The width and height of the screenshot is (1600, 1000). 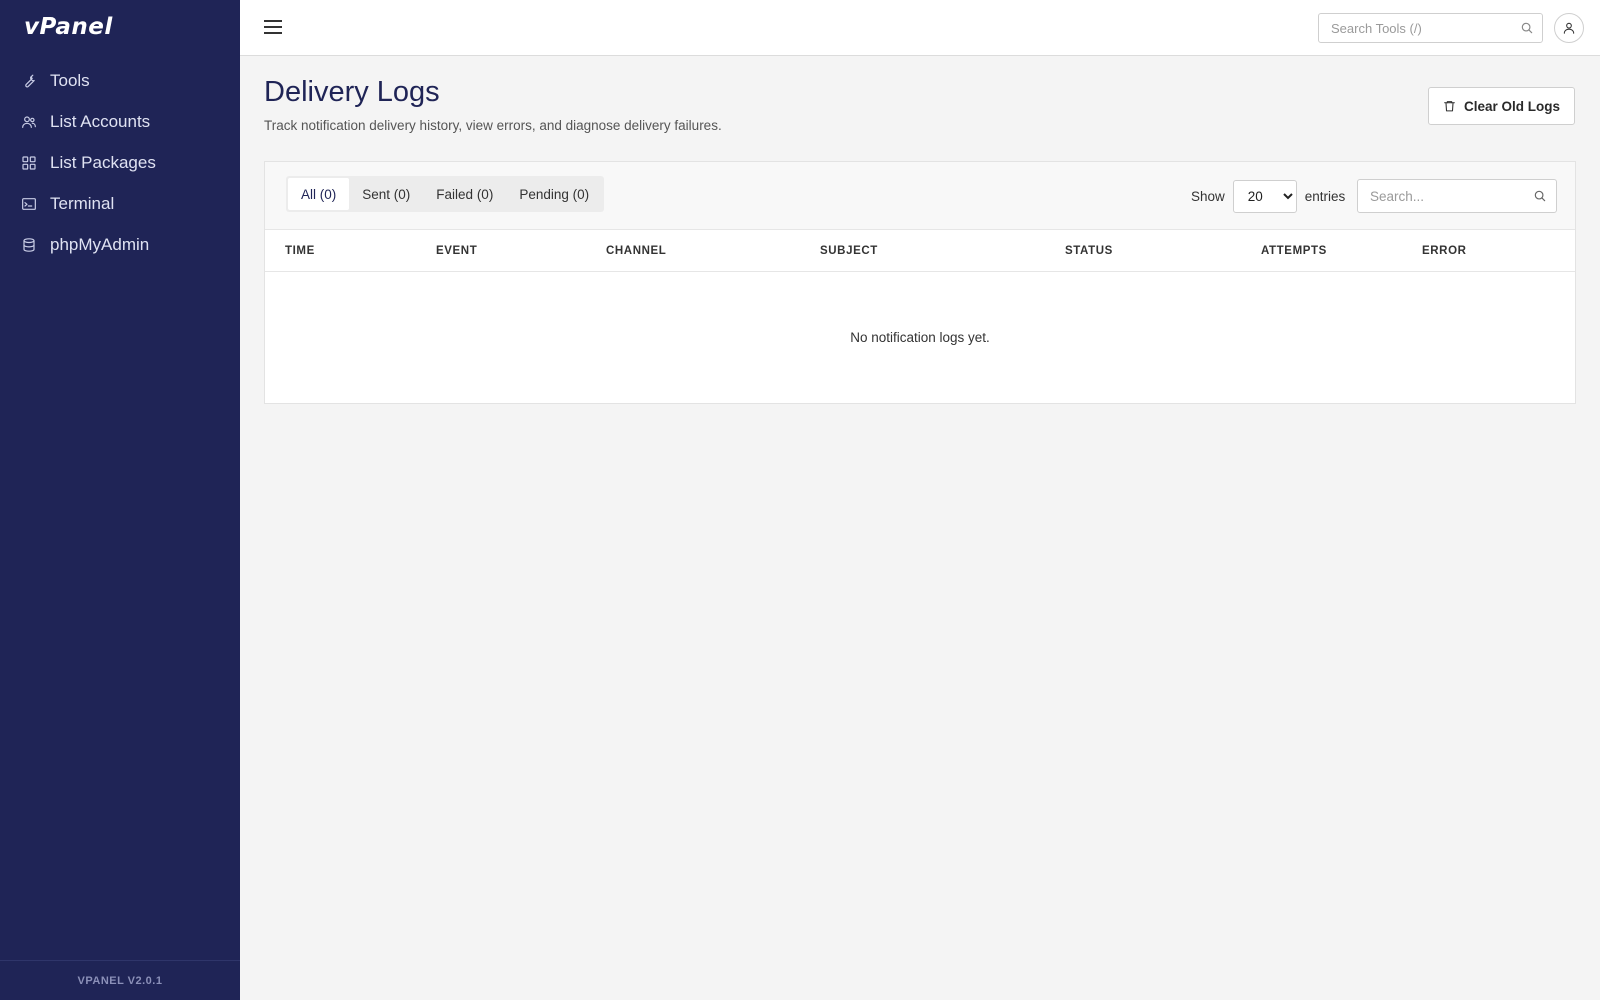 What do you see at coordinates (1208, 196) in the screenshot?
I see `show-label: Show` at bounding box center [1208, 196].